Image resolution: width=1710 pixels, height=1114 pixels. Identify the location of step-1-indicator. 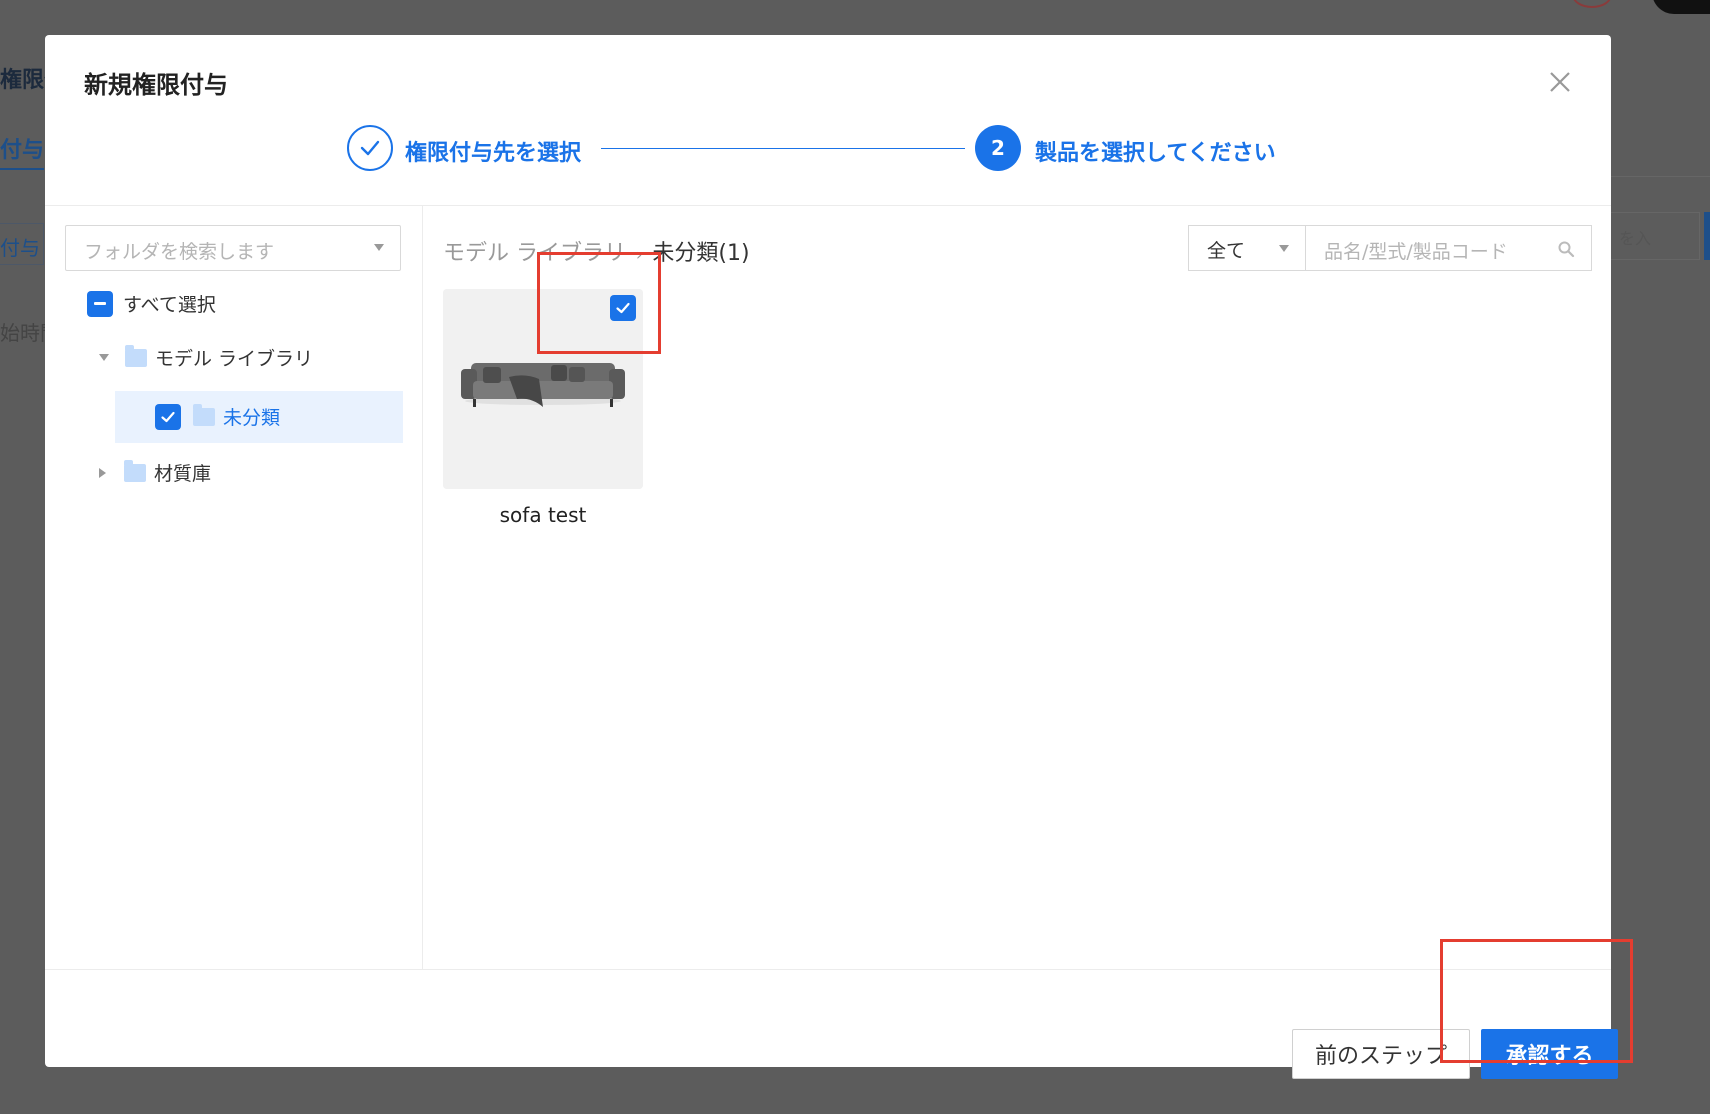
(370, 148).